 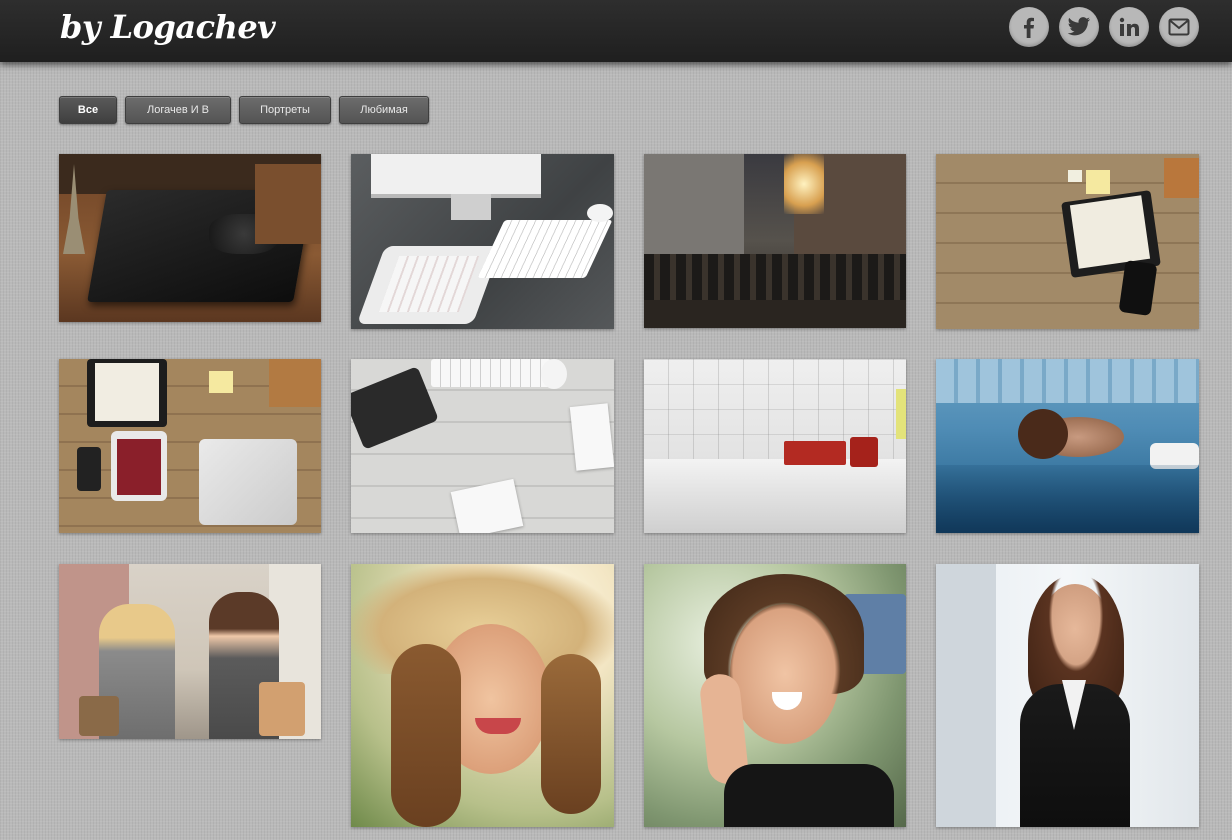 I want to click on twitter-icon, so click(x=1078, y=26).